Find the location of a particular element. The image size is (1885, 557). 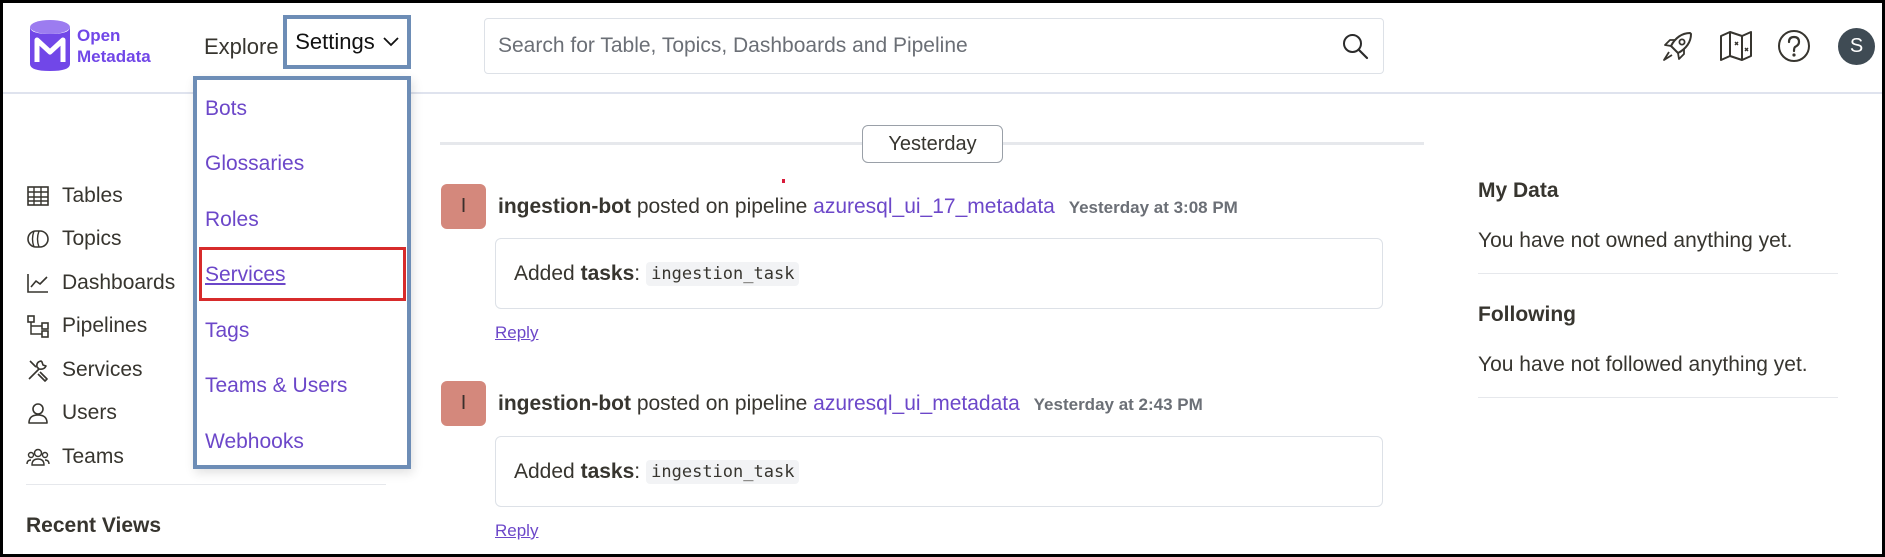

sidebar-item-services: Services is located at coordinates (100, 370).